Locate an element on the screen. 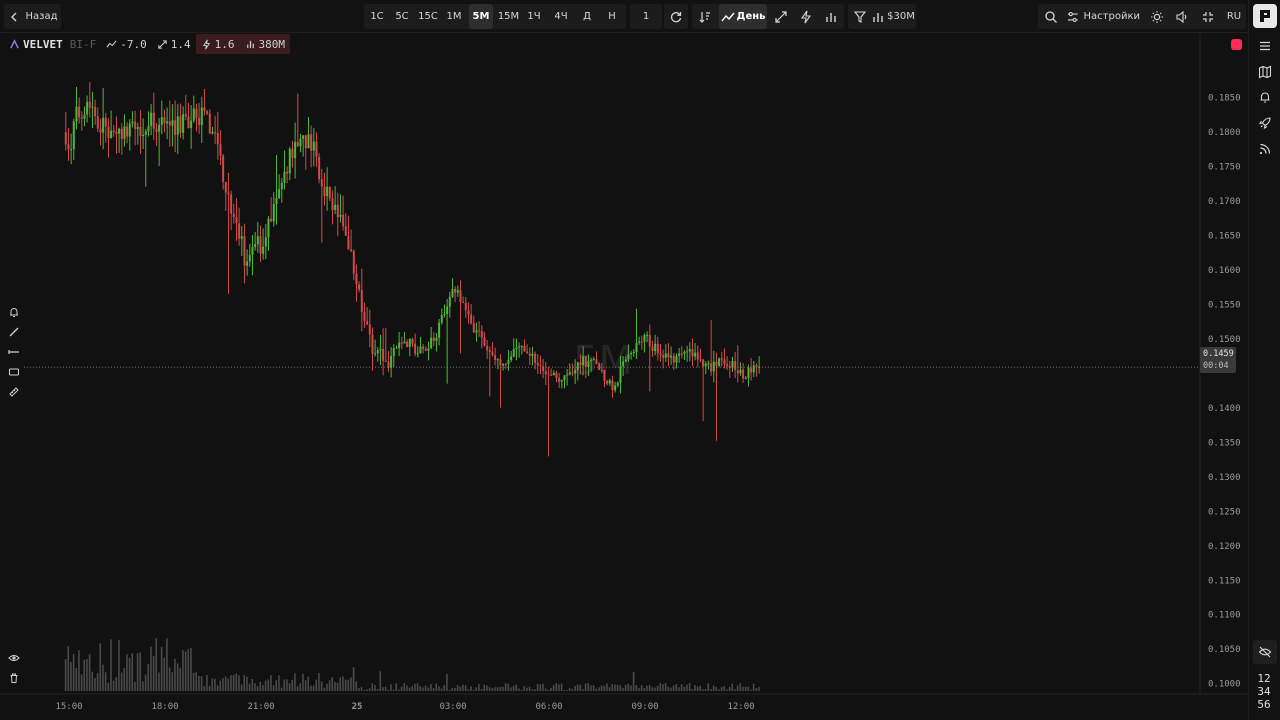 The image size is (1280, 720). timeframe-9-button: Д is located at coordinates (587, 16).